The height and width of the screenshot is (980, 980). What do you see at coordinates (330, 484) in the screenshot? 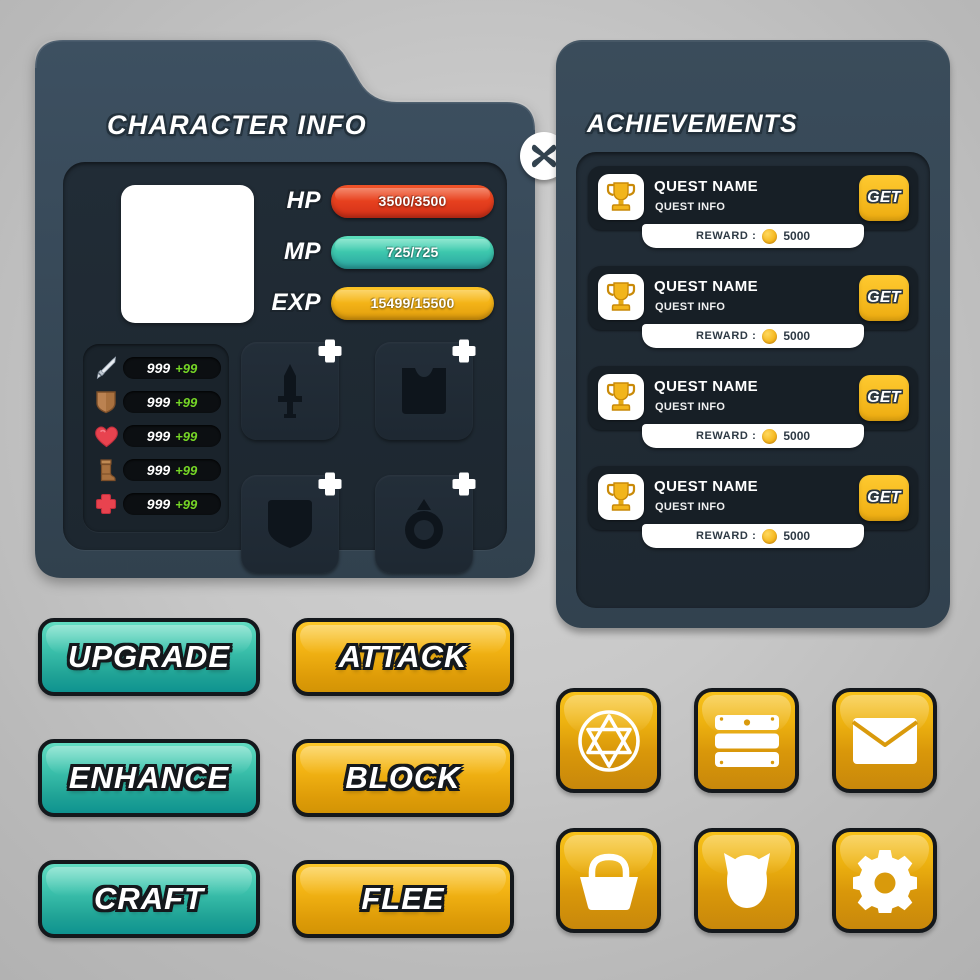
I see `add-shield-button` at bounding box center [330, 484].